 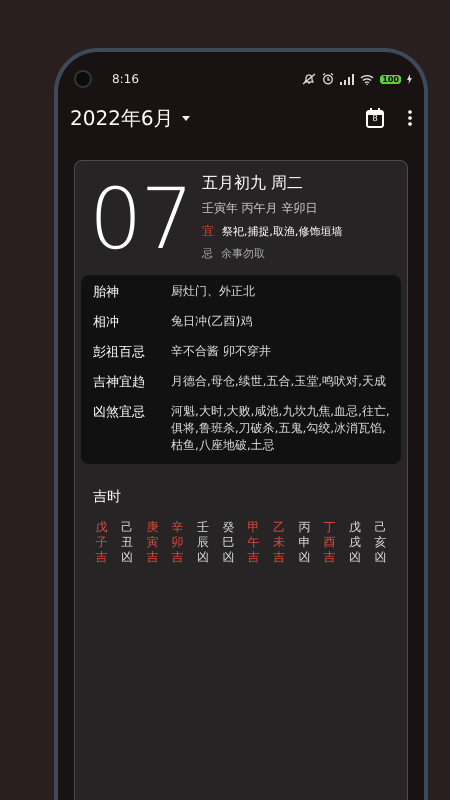 What do you see at coordinates (309, 79) in the screenshot?
I see `mute-icon` at bounding box center [309, 79].